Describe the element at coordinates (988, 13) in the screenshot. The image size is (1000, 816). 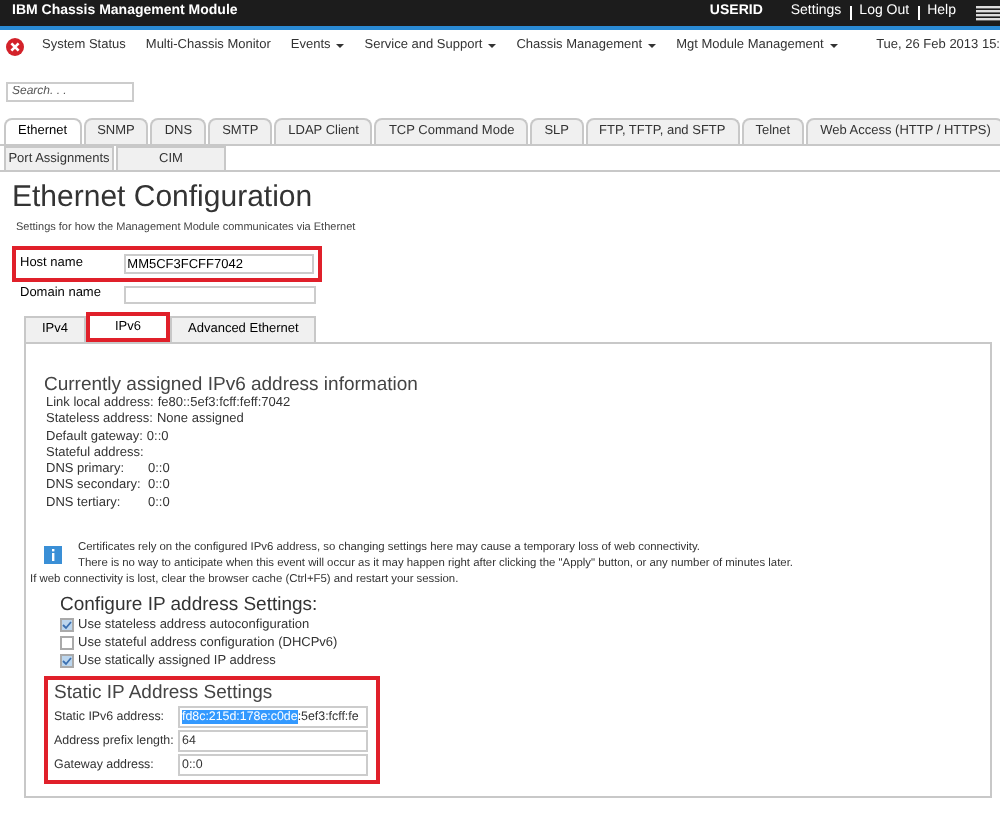
I see `logo-drawing` at that location.